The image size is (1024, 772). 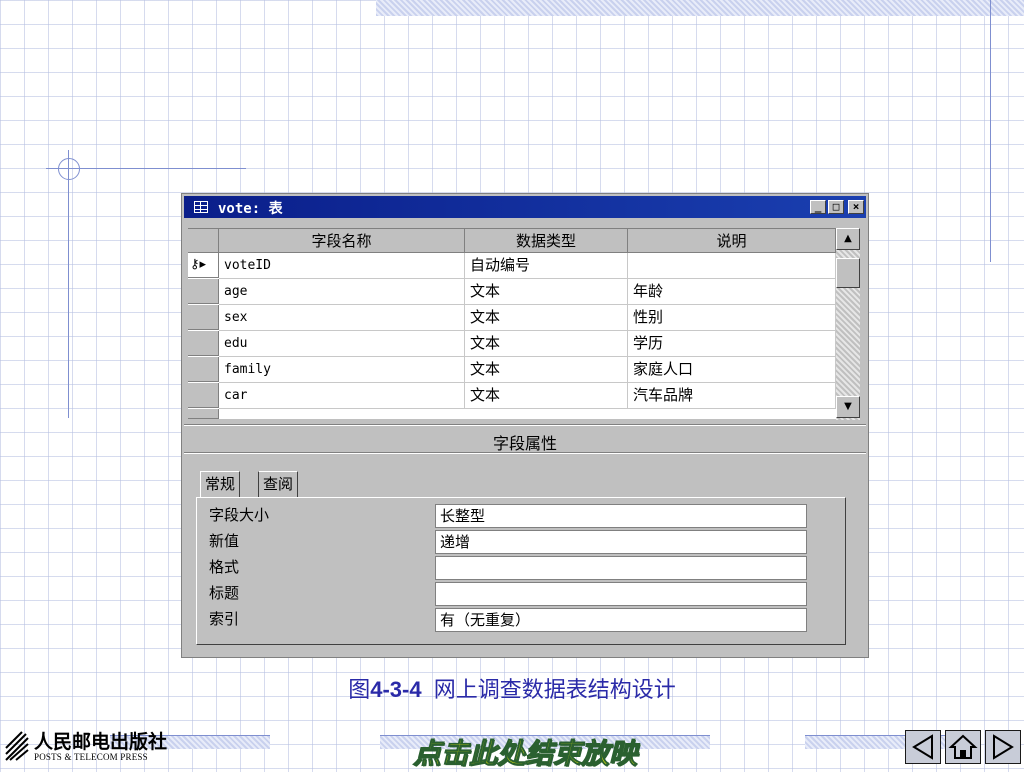 I want to click on top-decor-band, so click(x=700, y=8).